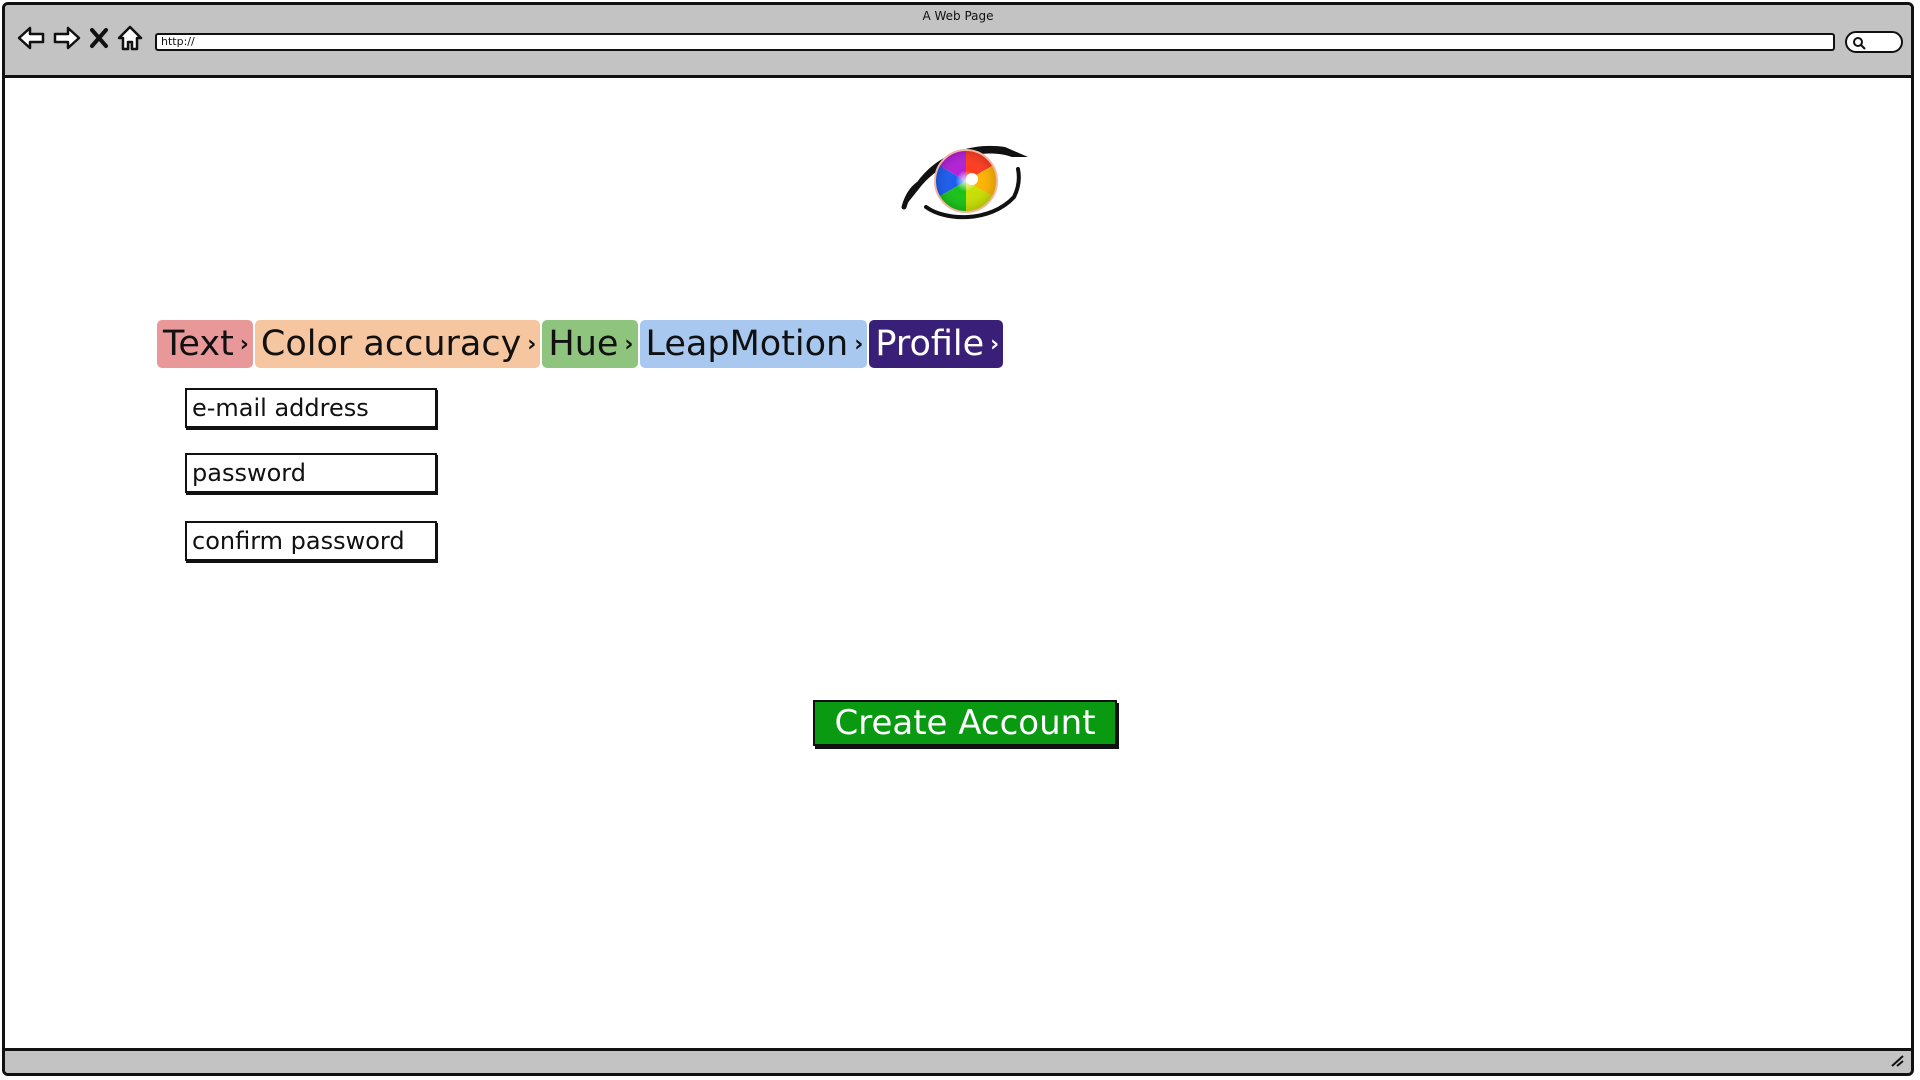 The height and width of the screenshot is (1080, 1920). Describe the element at coordinates (311, 541) in the screenshot. I see `confirm-password-field` at that location.